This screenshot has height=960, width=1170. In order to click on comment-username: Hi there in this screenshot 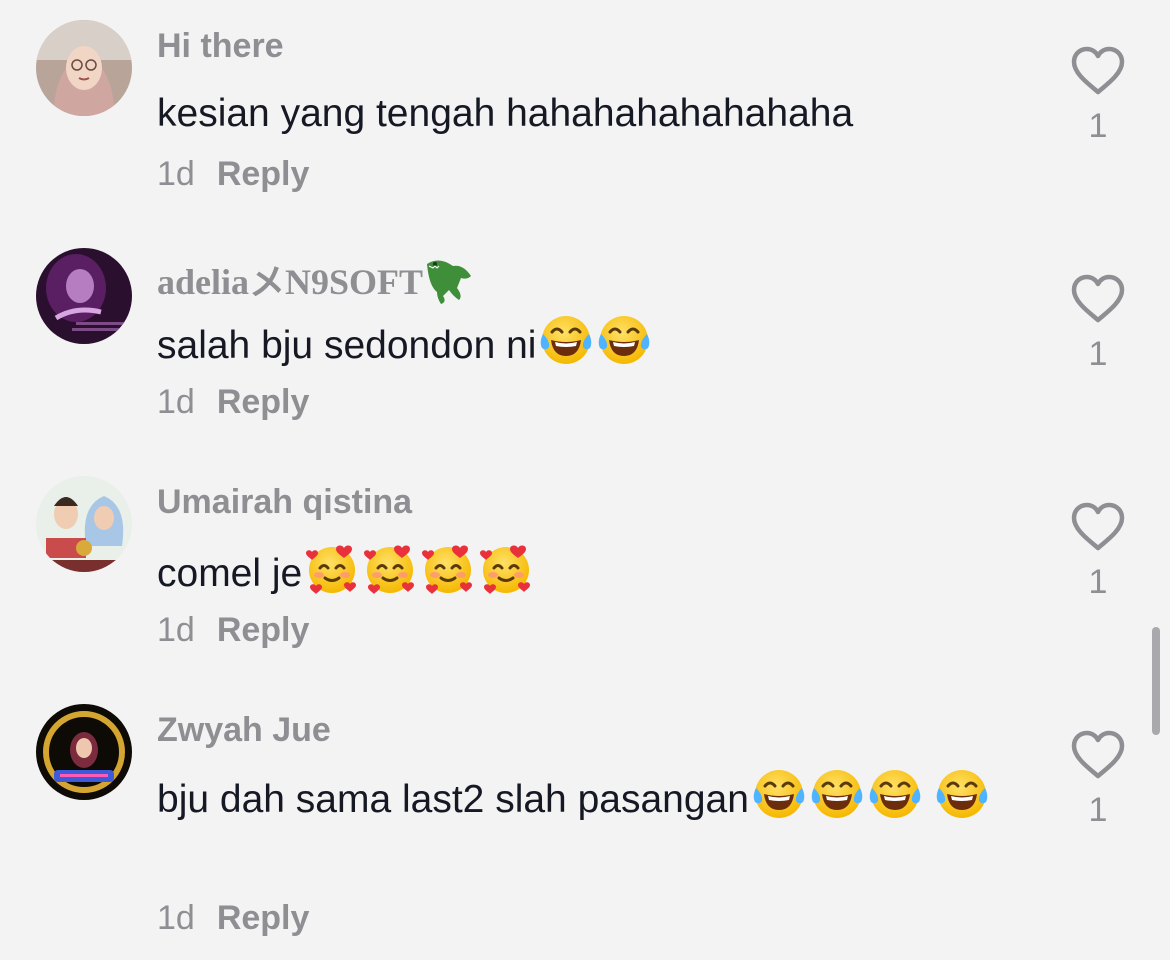, I will do `click(220, 46)`.